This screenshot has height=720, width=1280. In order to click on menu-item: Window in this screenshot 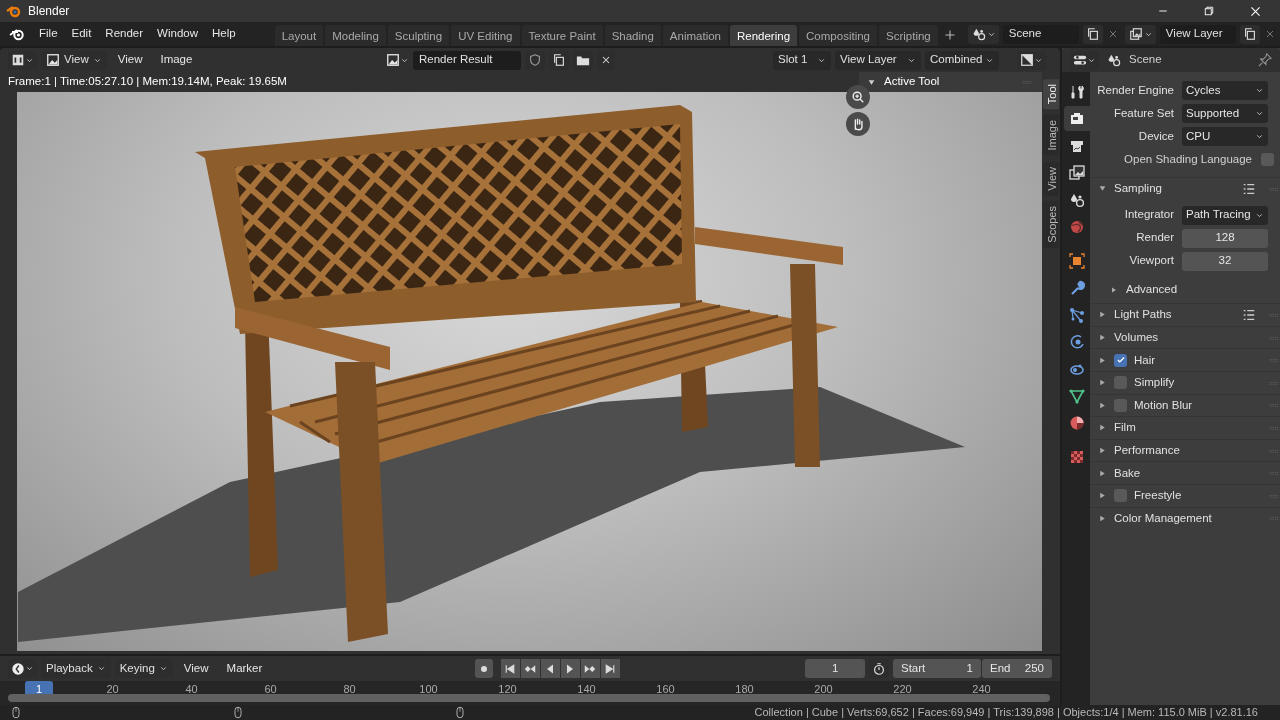, I will do `click(177, 34)`.